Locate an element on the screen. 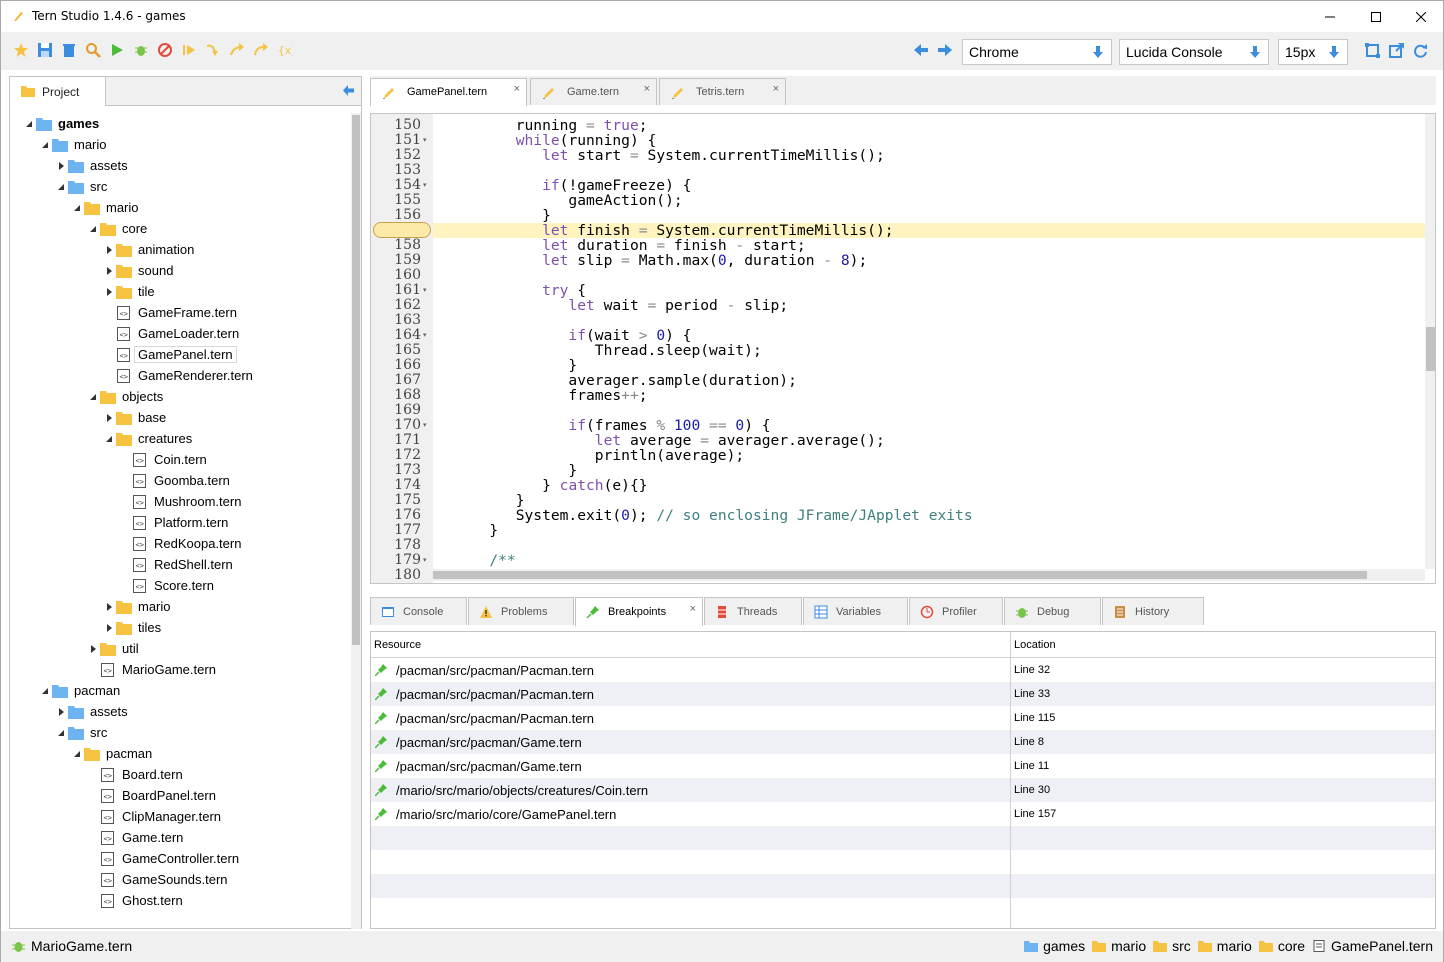 The width and height of the screenshot is (1444, 962). evaluate-icon: {x} is located at coordinates (285, 50).